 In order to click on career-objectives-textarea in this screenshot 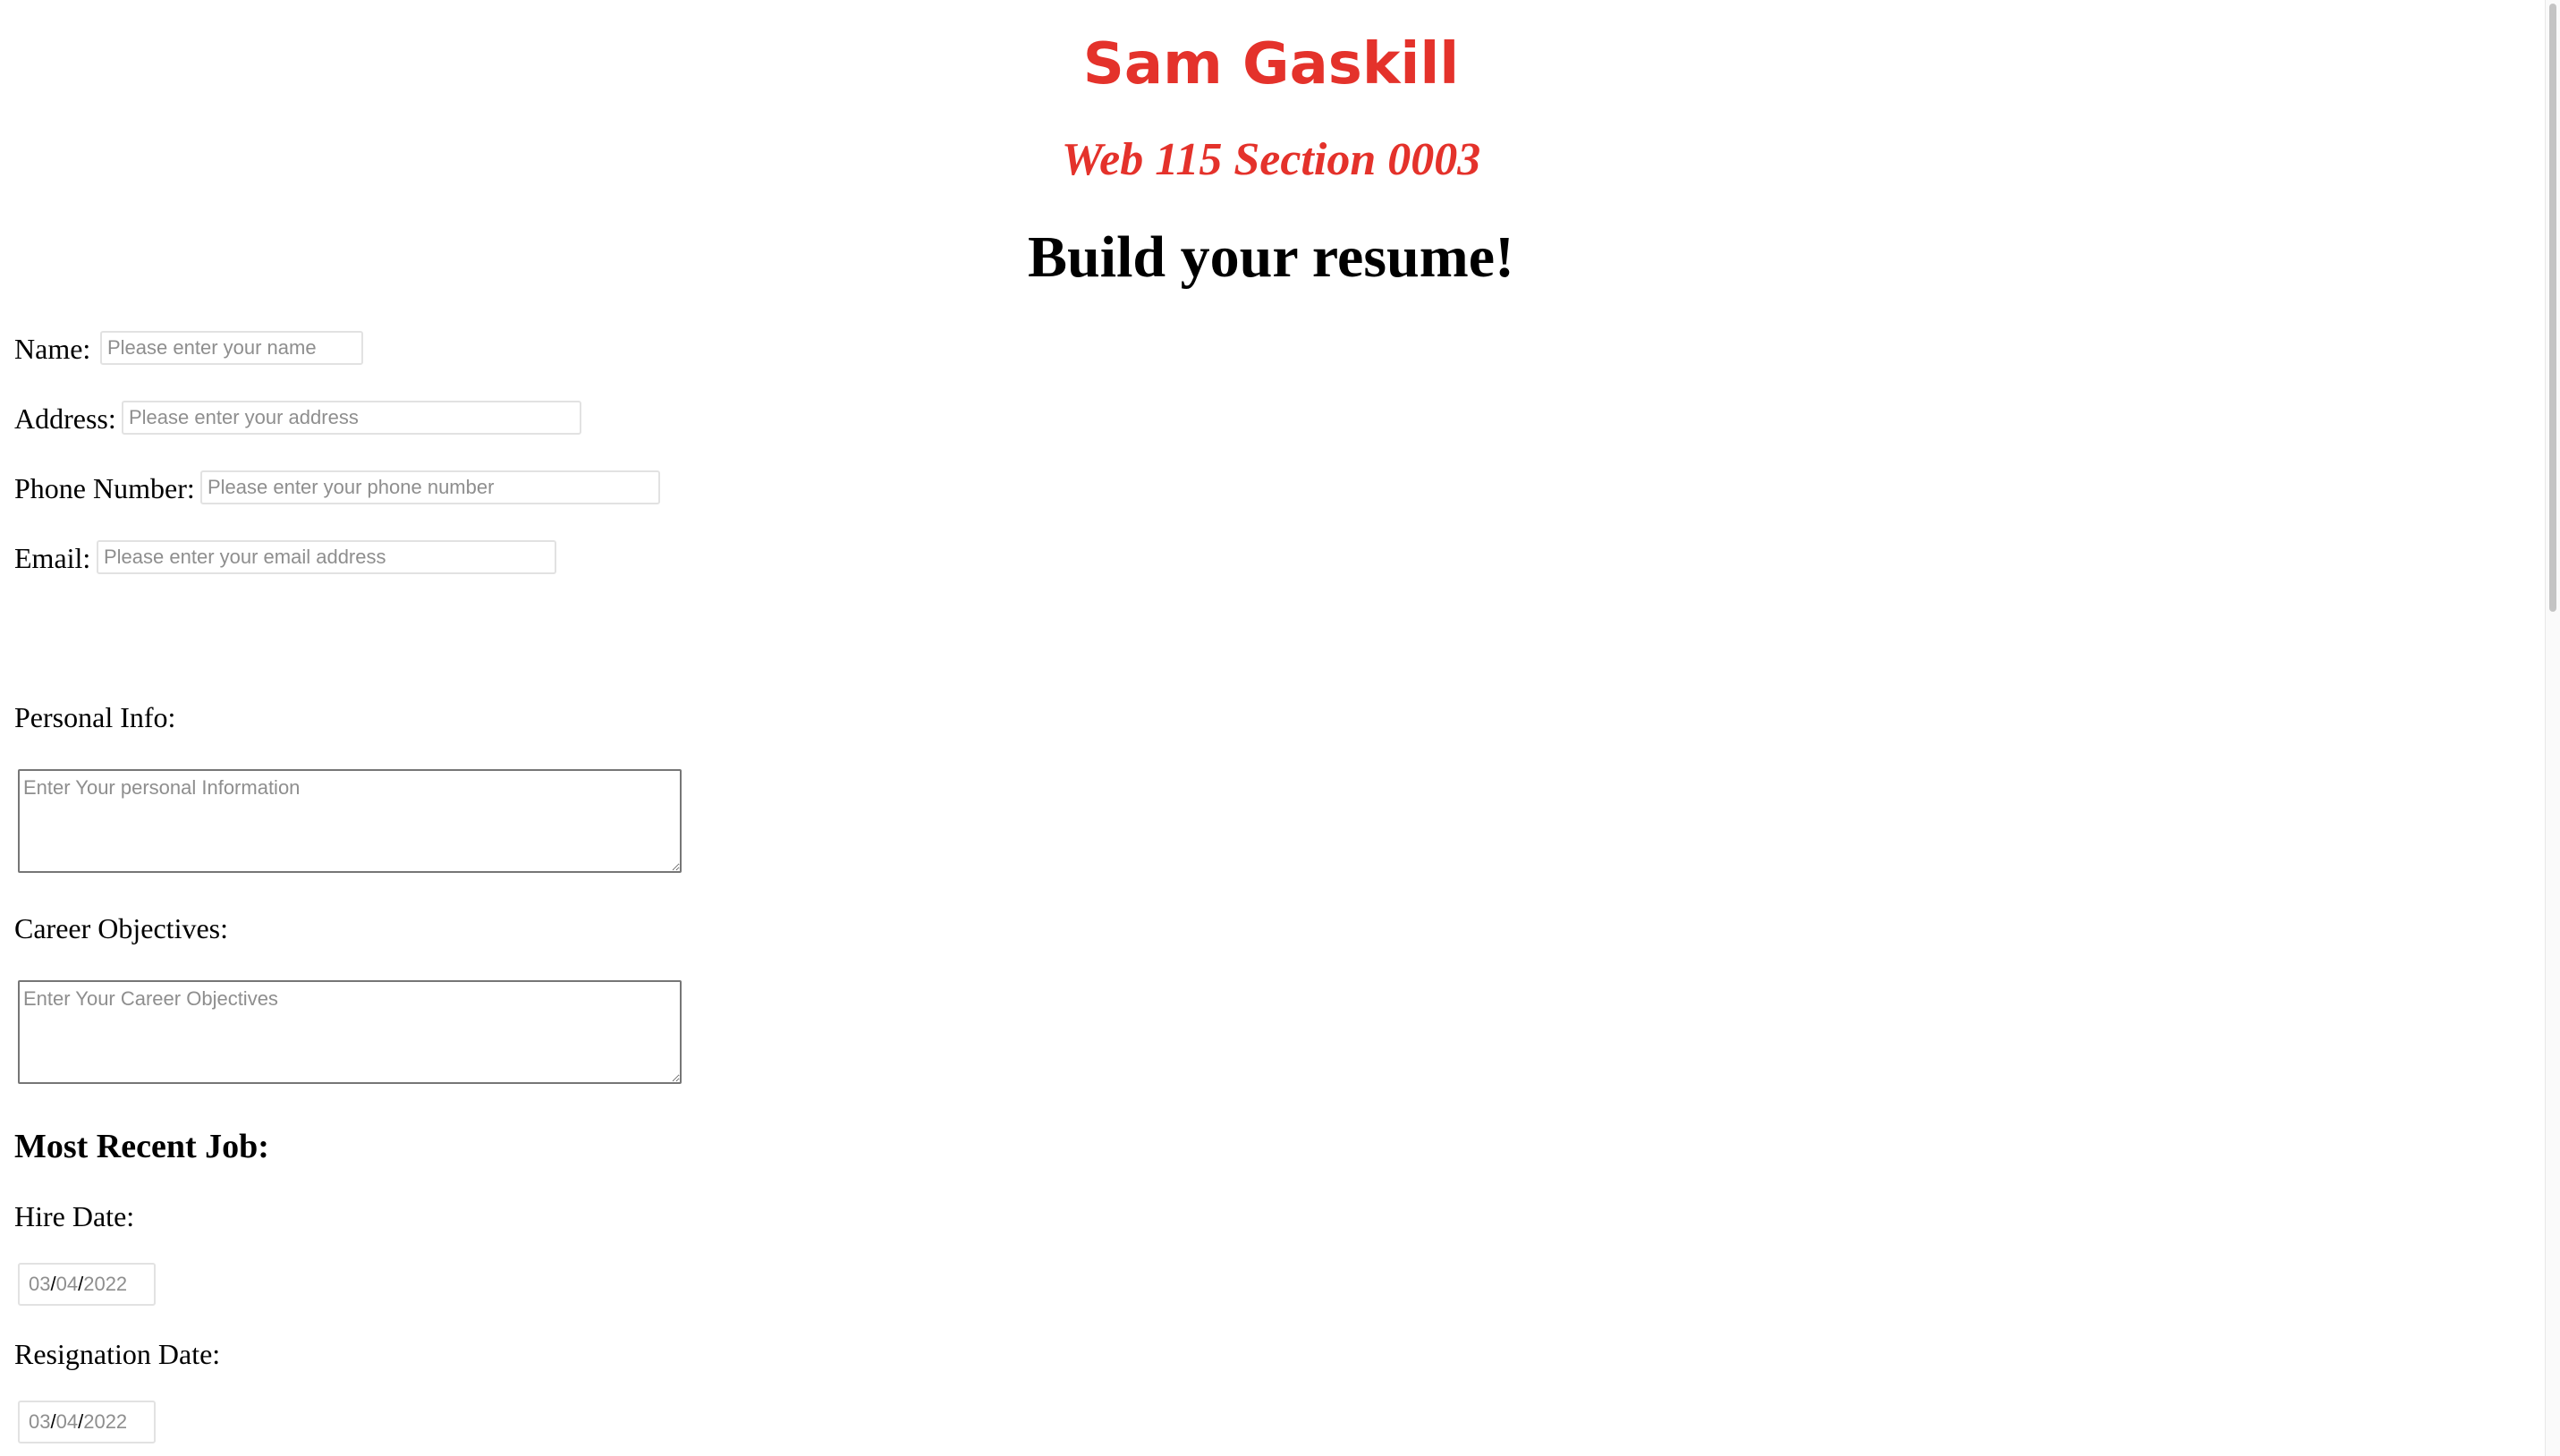, I will do `click(350, 1032)`.